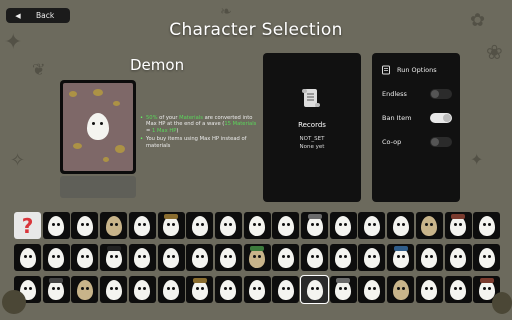 The width and height of the screenshot is (512, 320). What do you see at coordinates (477, 159) in the screenshot?
I see `background-doodle: ✦` at bounding box center [477, 159].